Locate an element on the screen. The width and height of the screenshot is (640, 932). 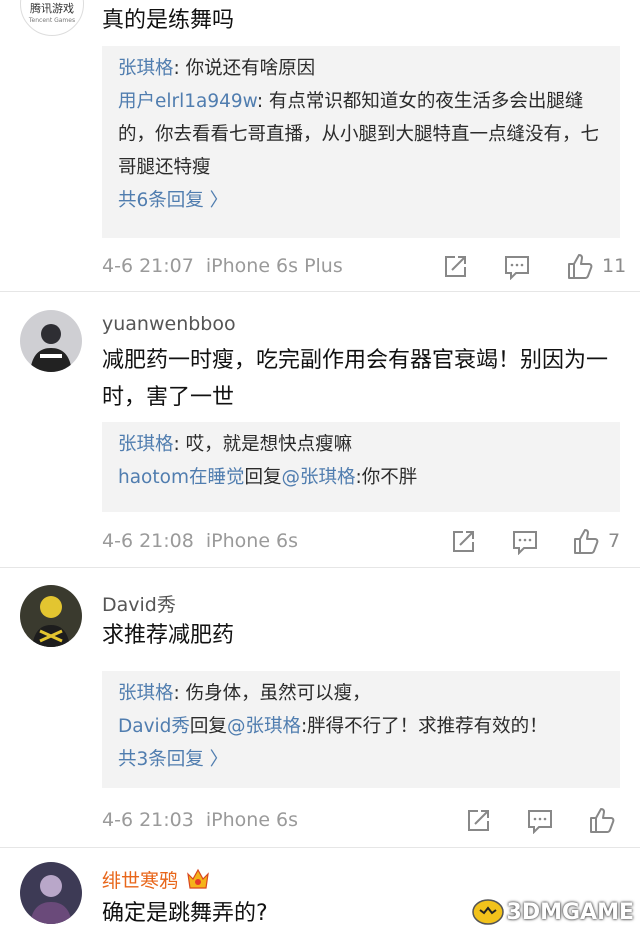
username: 绯世寒鸦 is located at coordinates (156, 880).